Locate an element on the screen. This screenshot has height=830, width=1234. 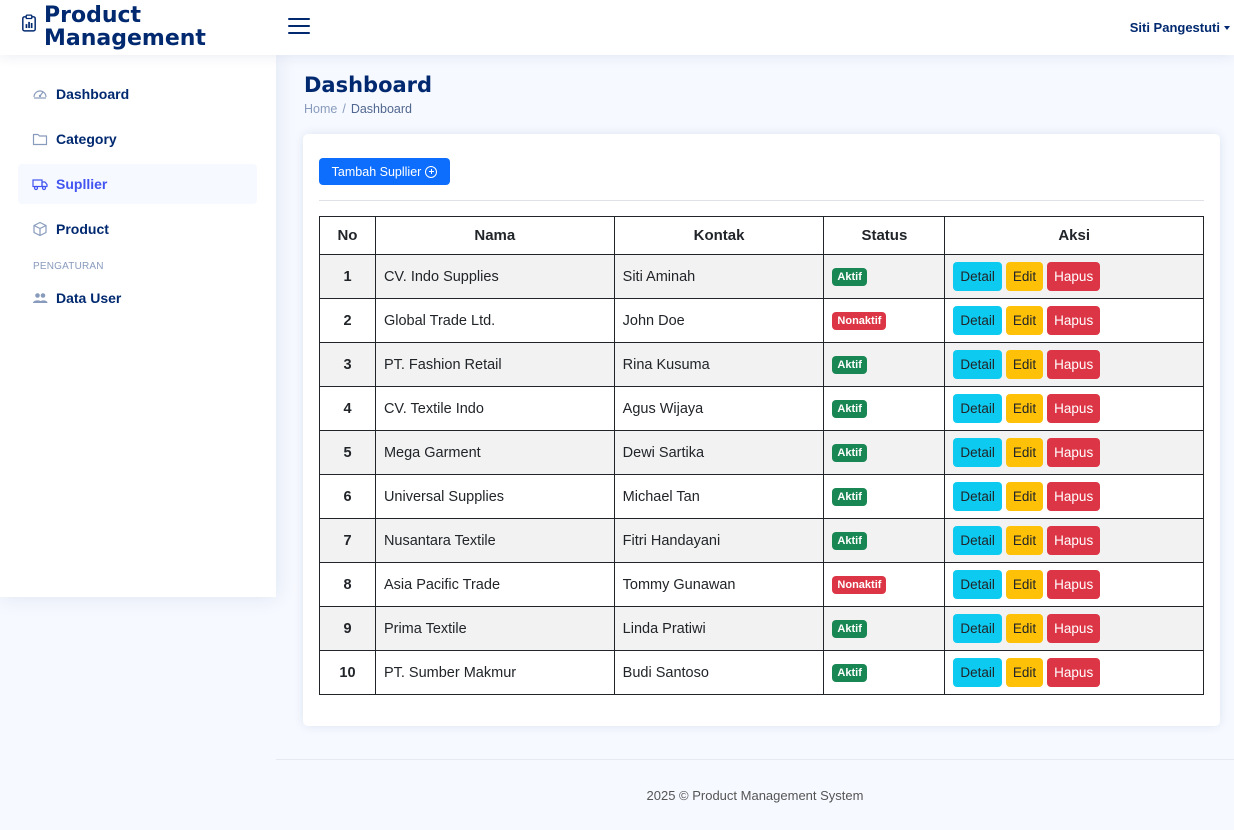
supplier-name: PT. Fashion Retail is located at coordinates (494, 364).